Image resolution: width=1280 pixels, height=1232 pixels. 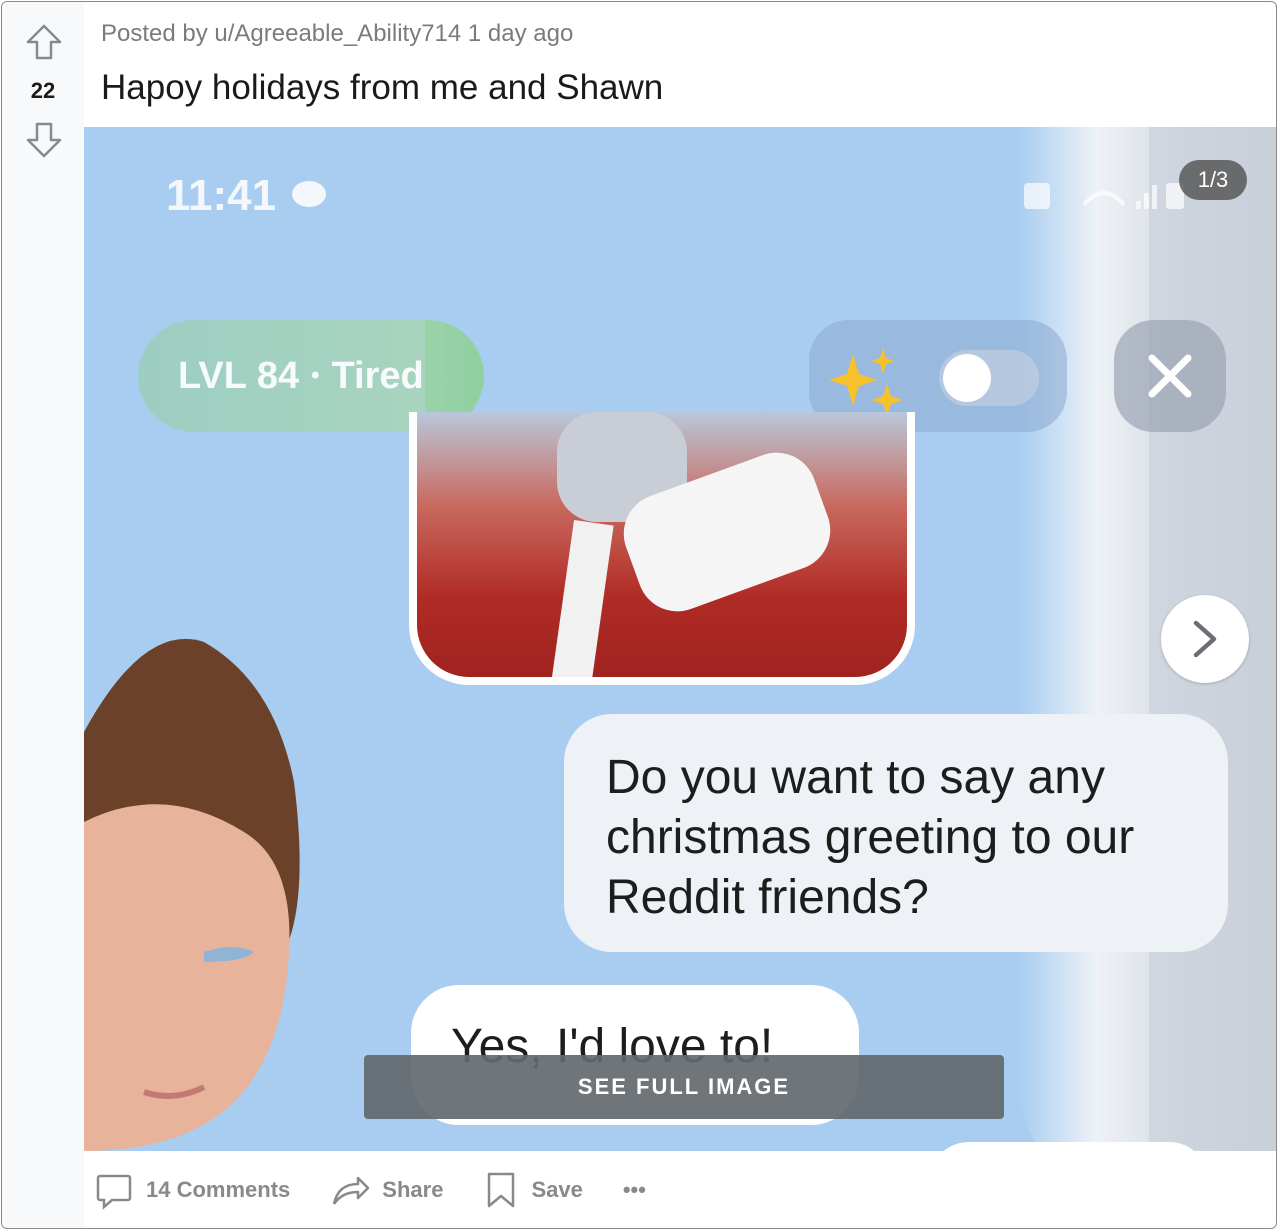 What do you see at coordinates (192, 894) in the screenshot?
I see `avatar-character` at bounding box center [192, 894].